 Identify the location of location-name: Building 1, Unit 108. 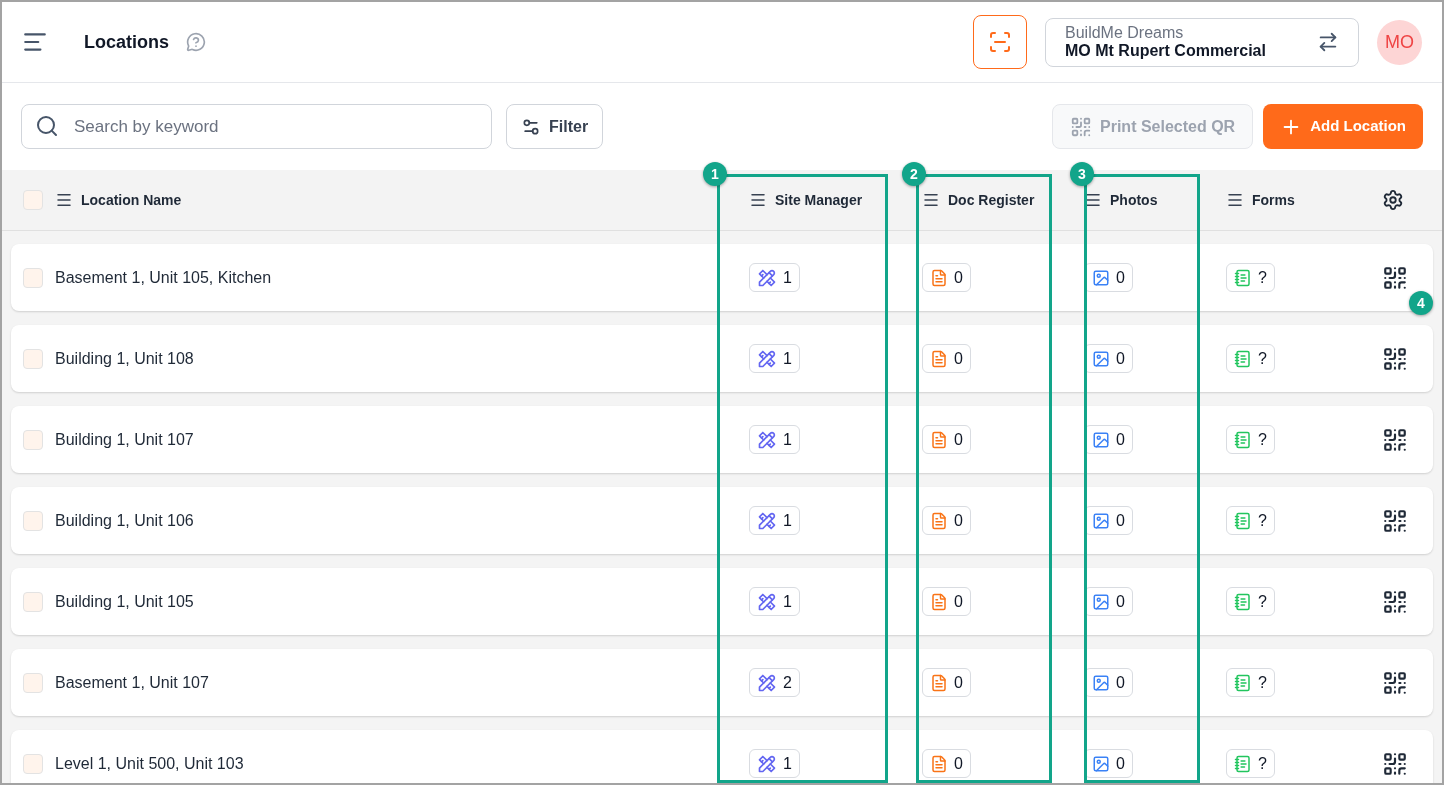
(124, 358).